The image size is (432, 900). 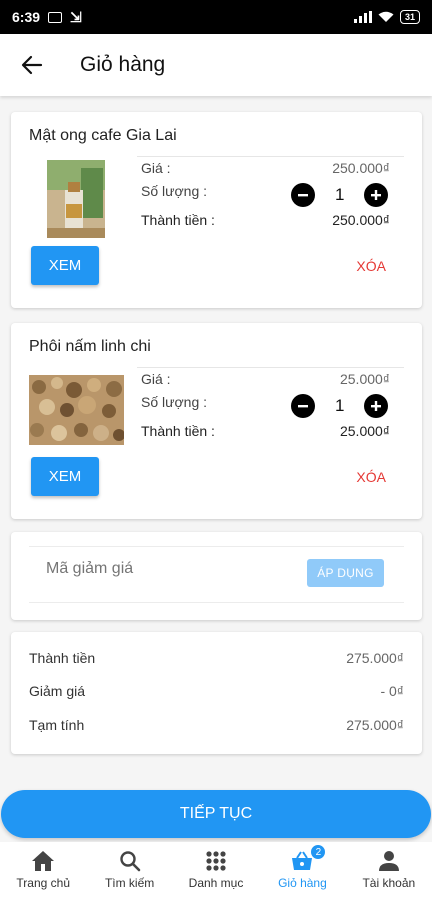 I want to click on product-name: Phôi nấm linh chi, so click(x=90, y=346).